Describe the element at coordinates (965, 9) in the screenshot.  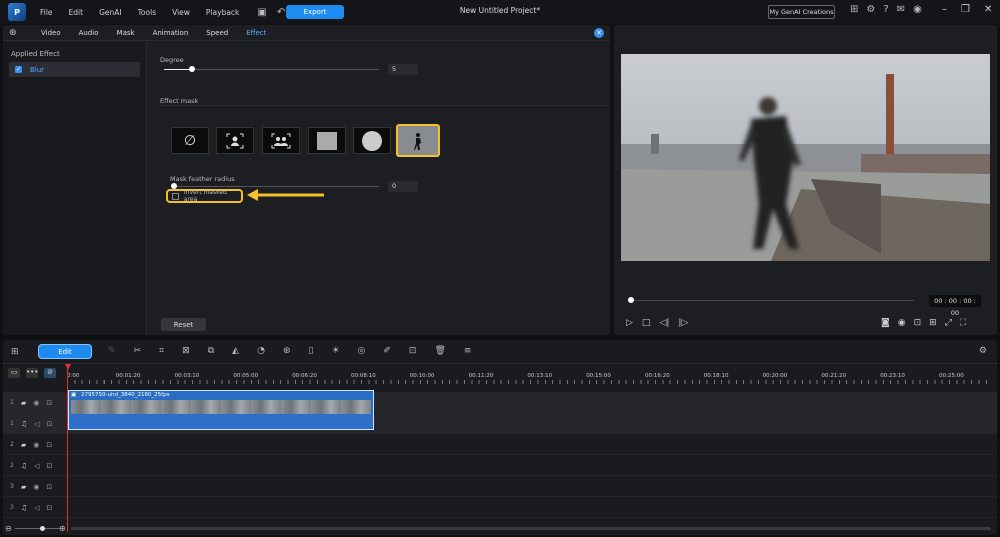
I see `restore-icon: ❐` at that location.